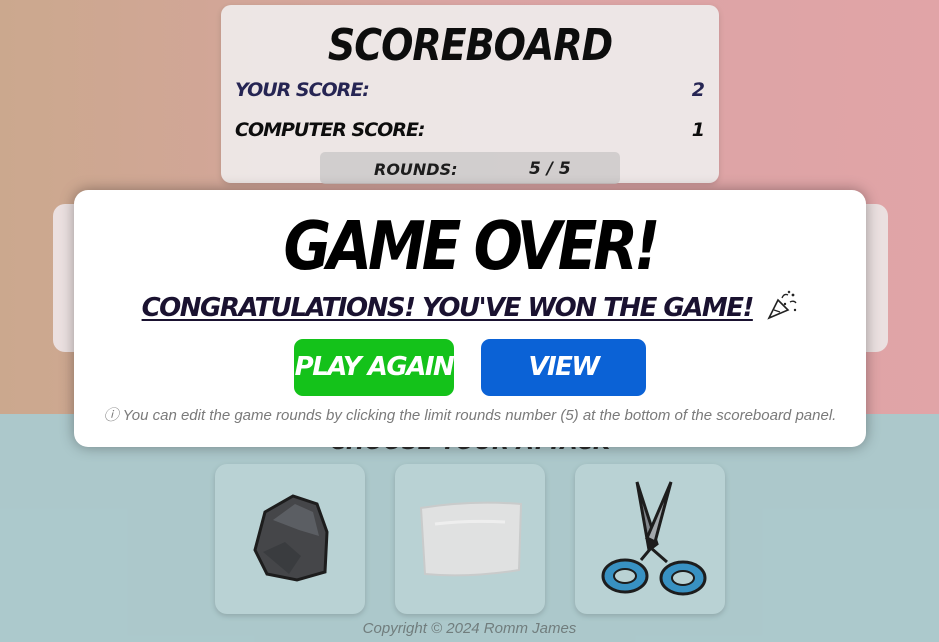 The image size is (939, 642). I want to click on party-popper-icon, so click(782, 308).